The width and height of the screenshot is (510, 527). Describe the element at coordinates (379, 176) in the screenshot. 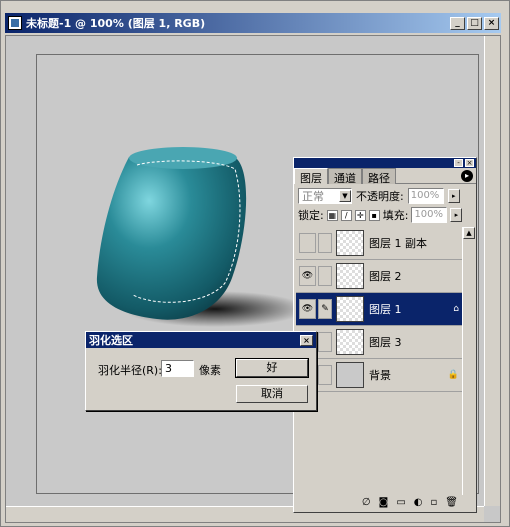

I see `tab-paths: 路径` at that location.